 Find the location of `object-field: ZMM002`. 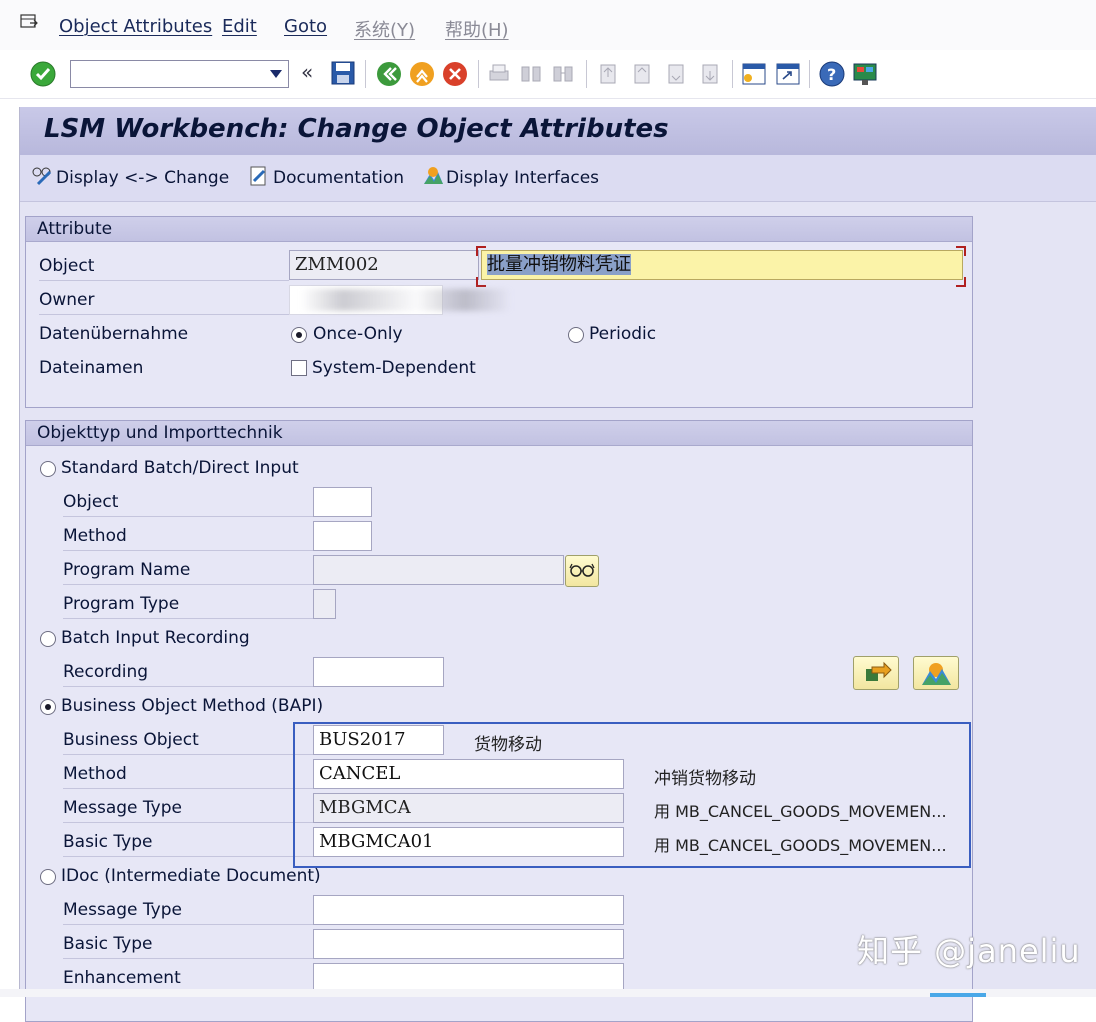

object-field: ZMM002 is located at coordinates (384, 265).